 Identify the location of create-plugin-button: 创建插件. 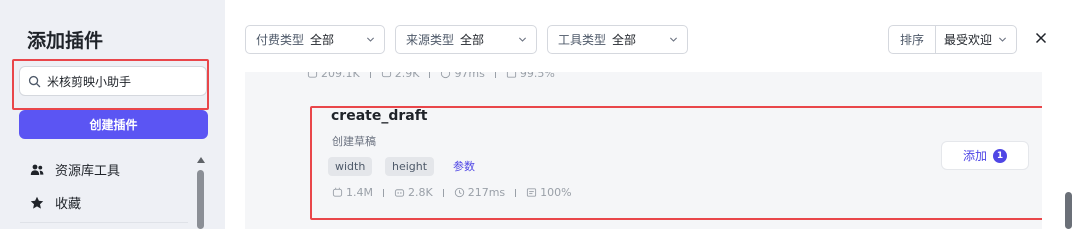
(113, 124).